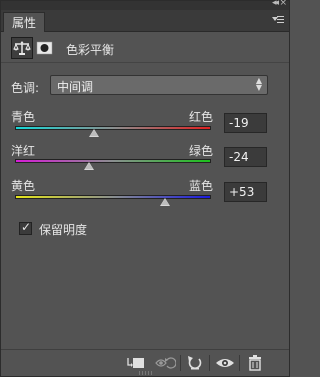 The height and width of the screenshot is (377, 320). Describe the element at coordinates (24, 22) in the screenshot. I see `tab-properties: 属性` at that location.